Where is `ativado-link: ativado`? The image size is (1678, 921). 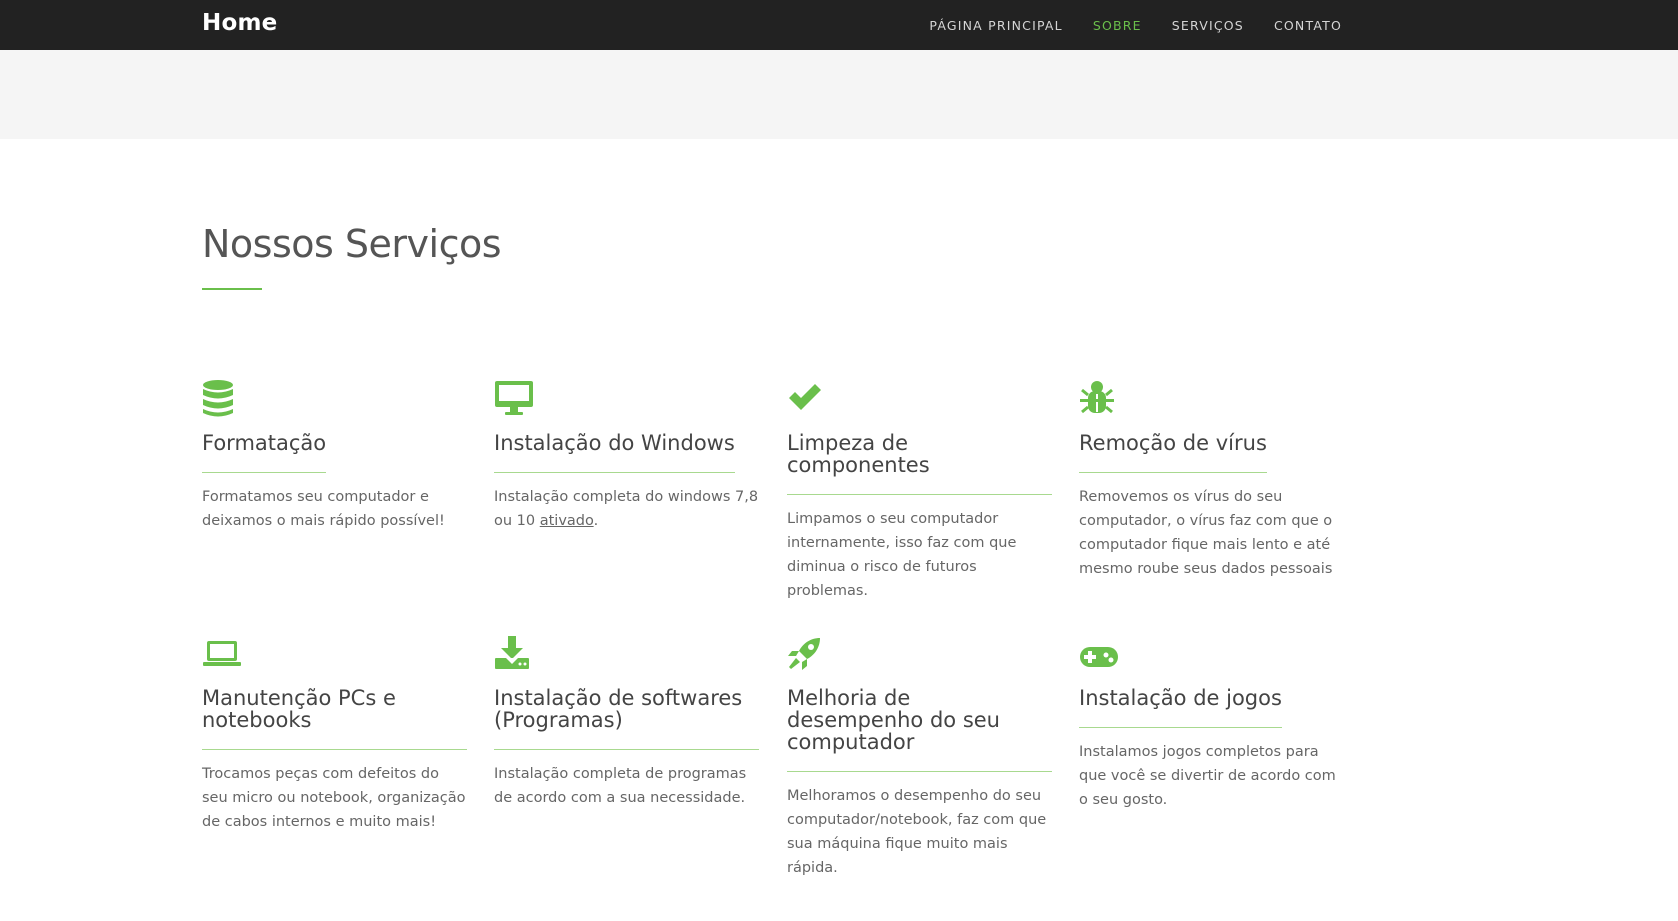 ativado-link: ativado is located at coordinates (567, 521).